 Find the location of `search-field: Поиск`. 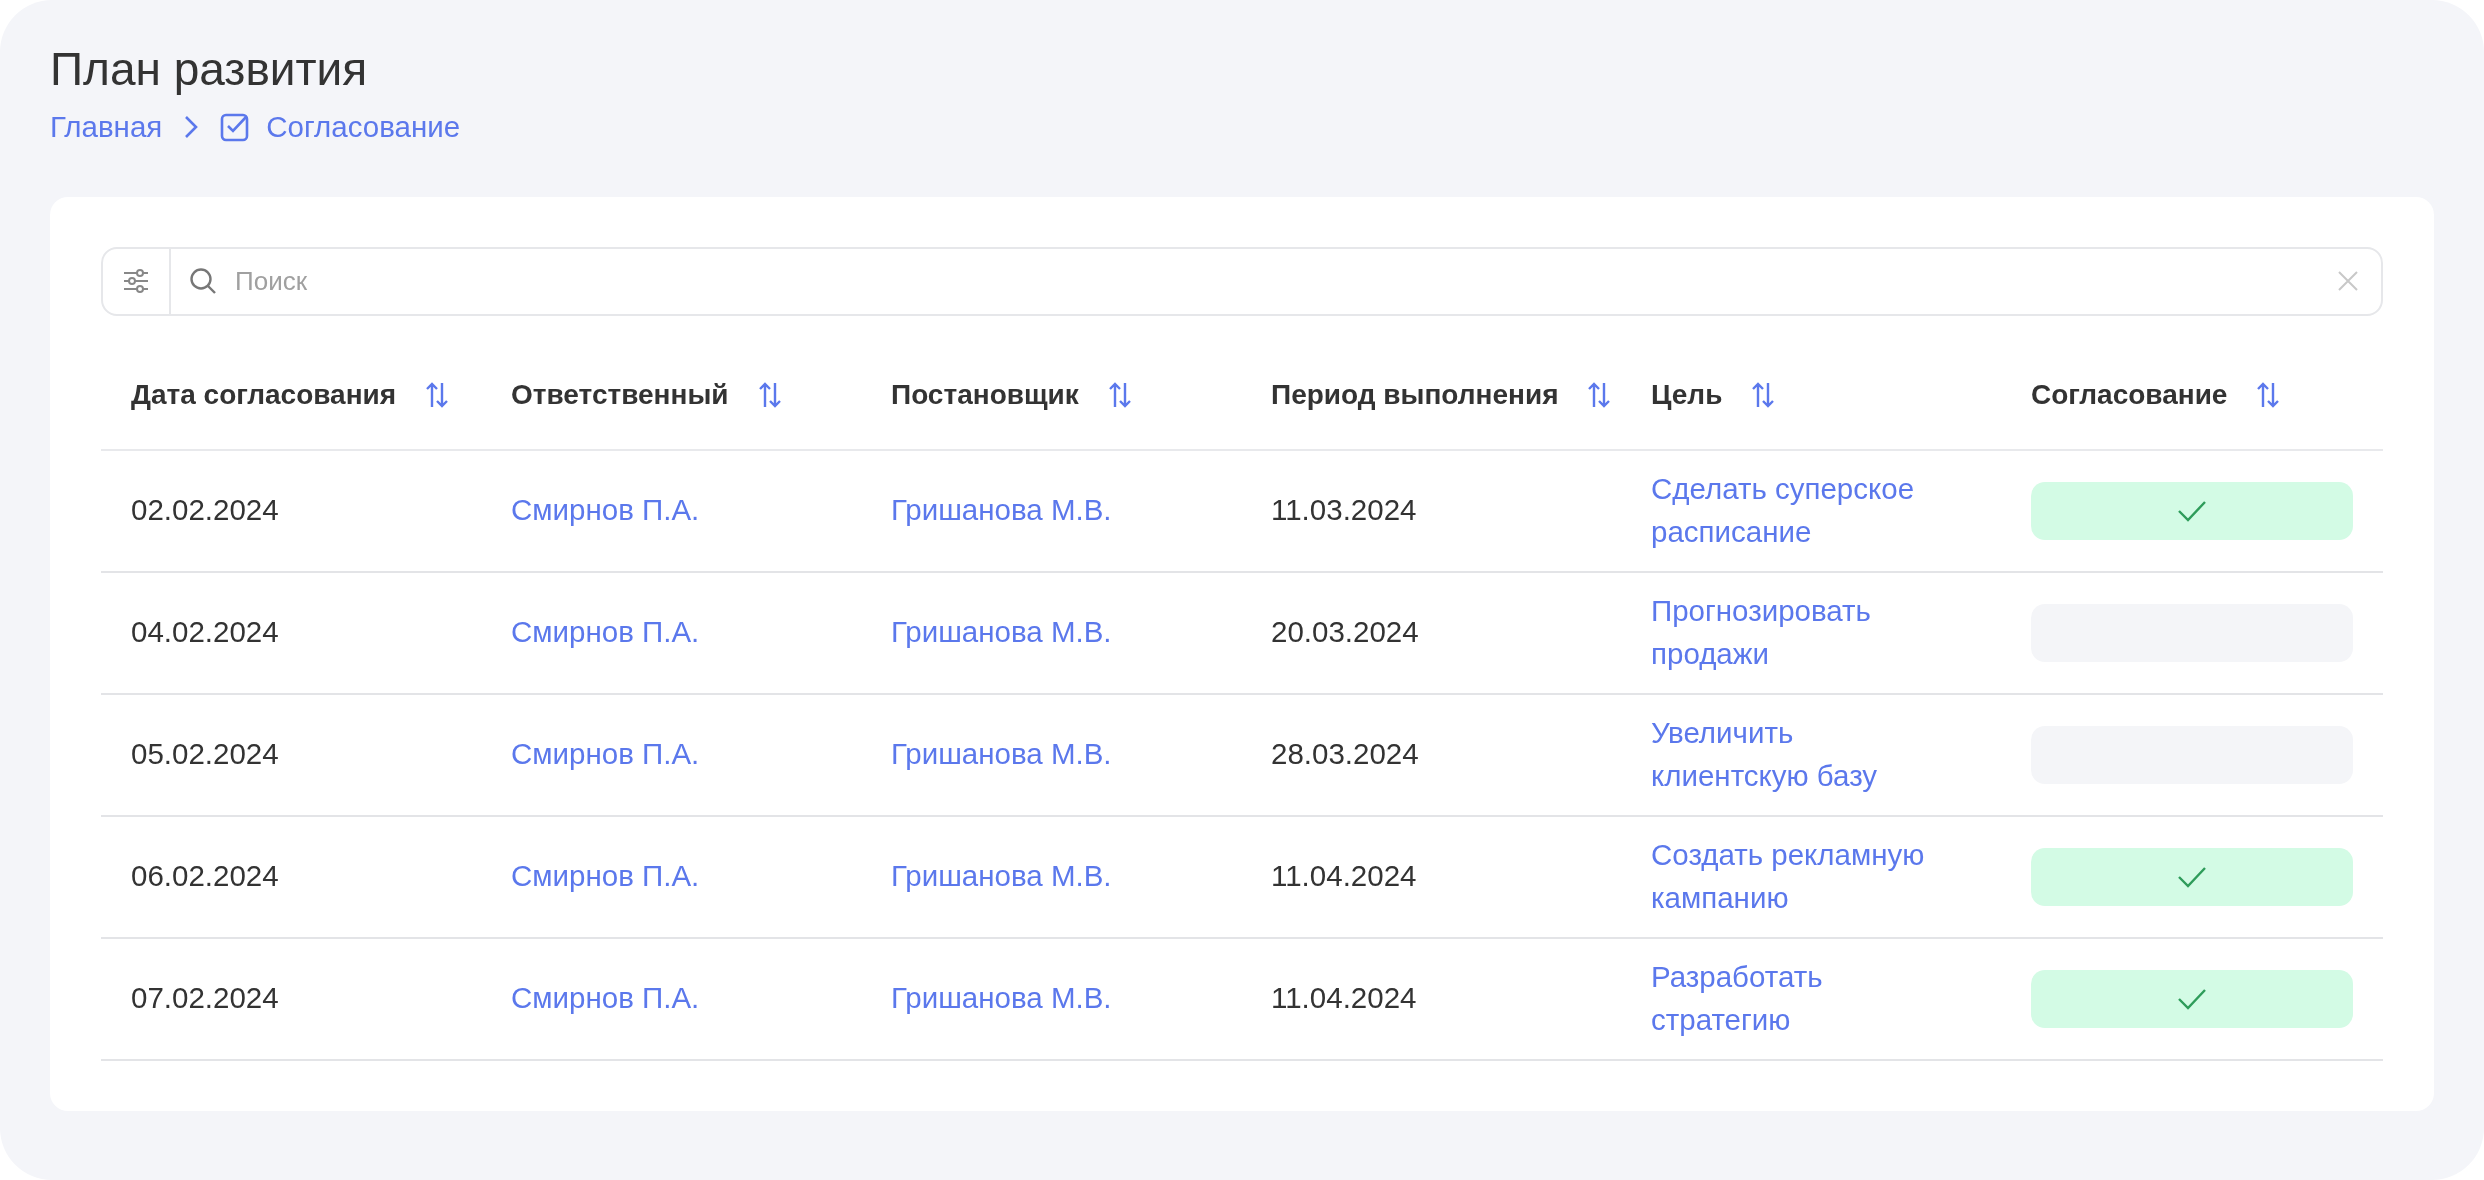

search-field: Поиск is located at coordinates (1242, 281).